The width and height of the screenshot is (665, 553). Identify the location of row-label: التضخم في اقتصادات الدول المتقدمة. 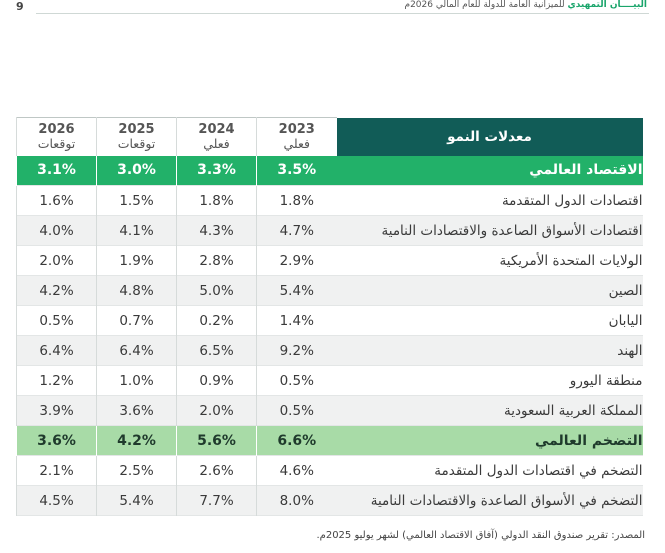
(489, 470).